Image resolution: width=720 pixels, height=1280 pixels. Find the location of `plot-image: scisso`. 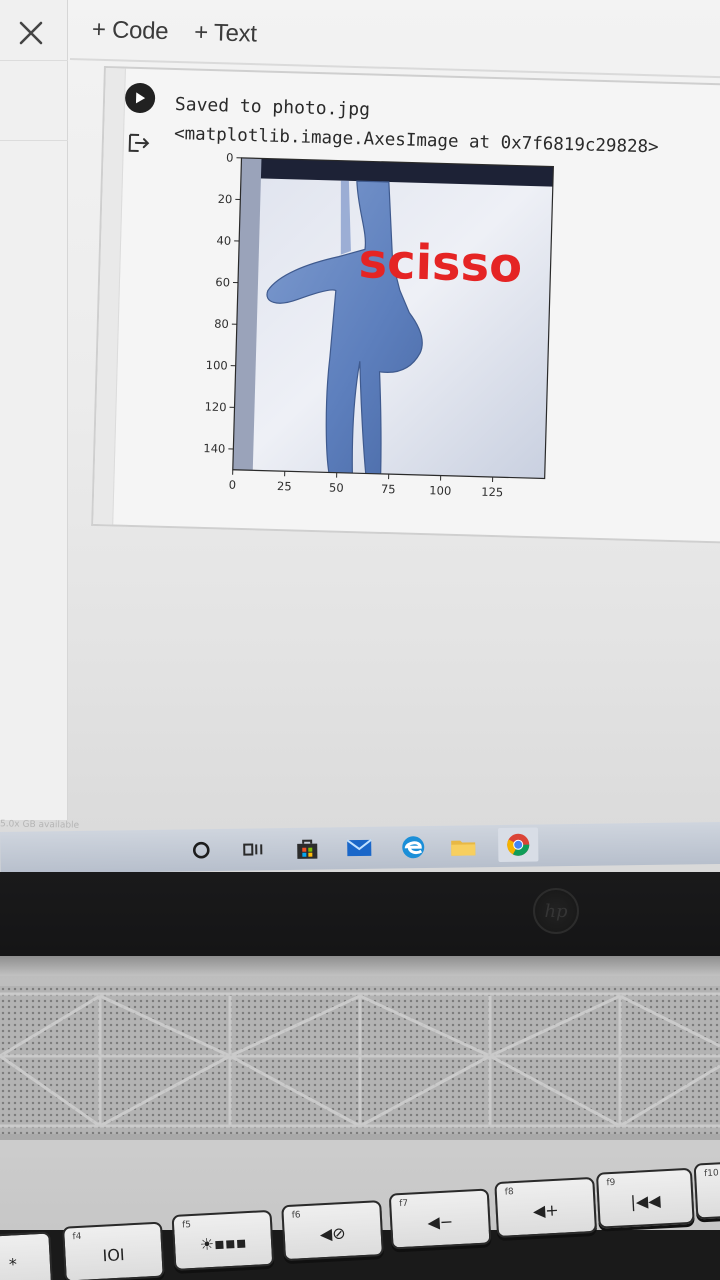

plot-image: scisso is located at coordinates (393, 318).